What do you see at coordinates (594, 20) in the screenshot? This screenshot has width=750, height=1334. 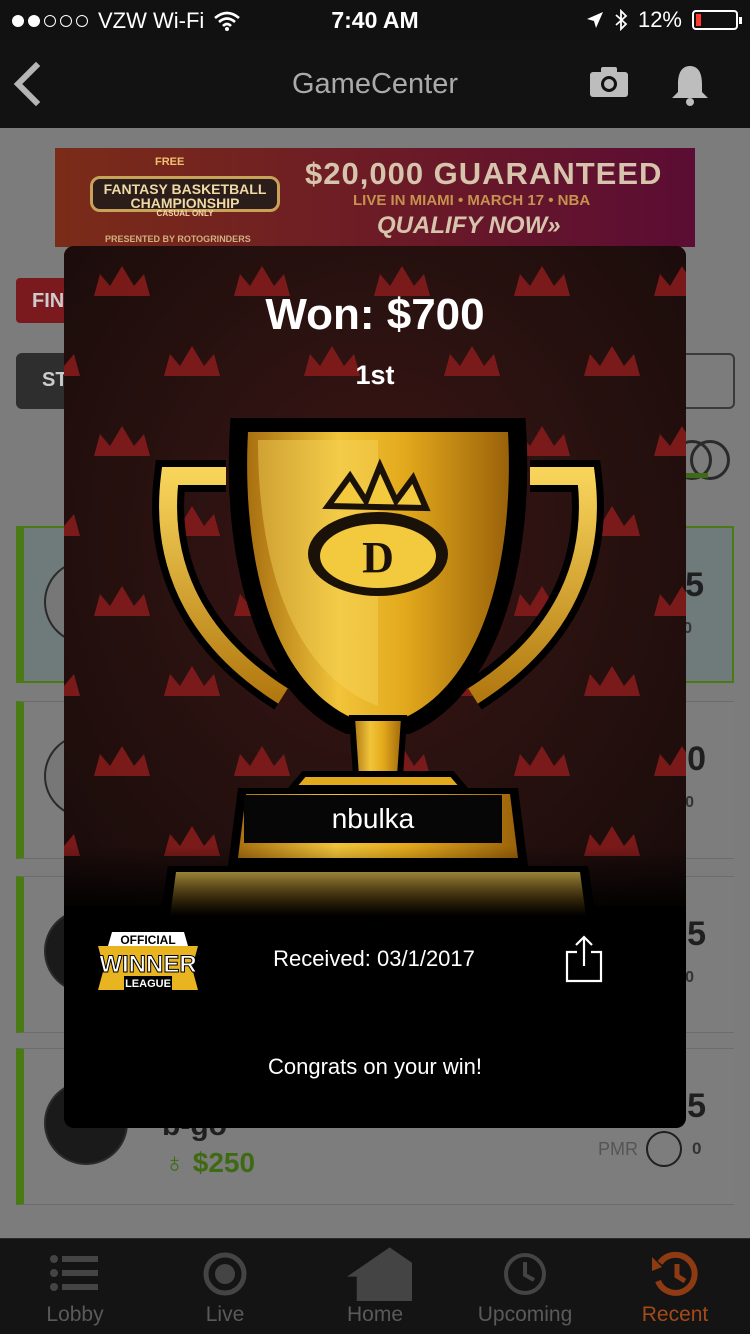 I see `location-arrow-icon` at bounding box center [594, 20].